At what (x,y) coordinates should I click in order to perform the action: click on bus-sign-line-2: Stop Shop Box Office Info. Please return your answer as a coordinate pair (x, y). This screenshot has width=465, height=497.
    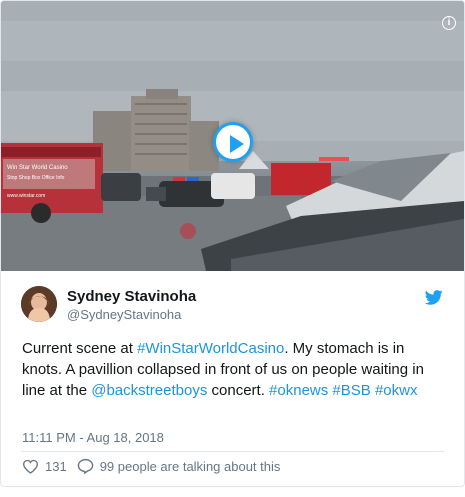
    Looking at the image, I should click on (36, 178).